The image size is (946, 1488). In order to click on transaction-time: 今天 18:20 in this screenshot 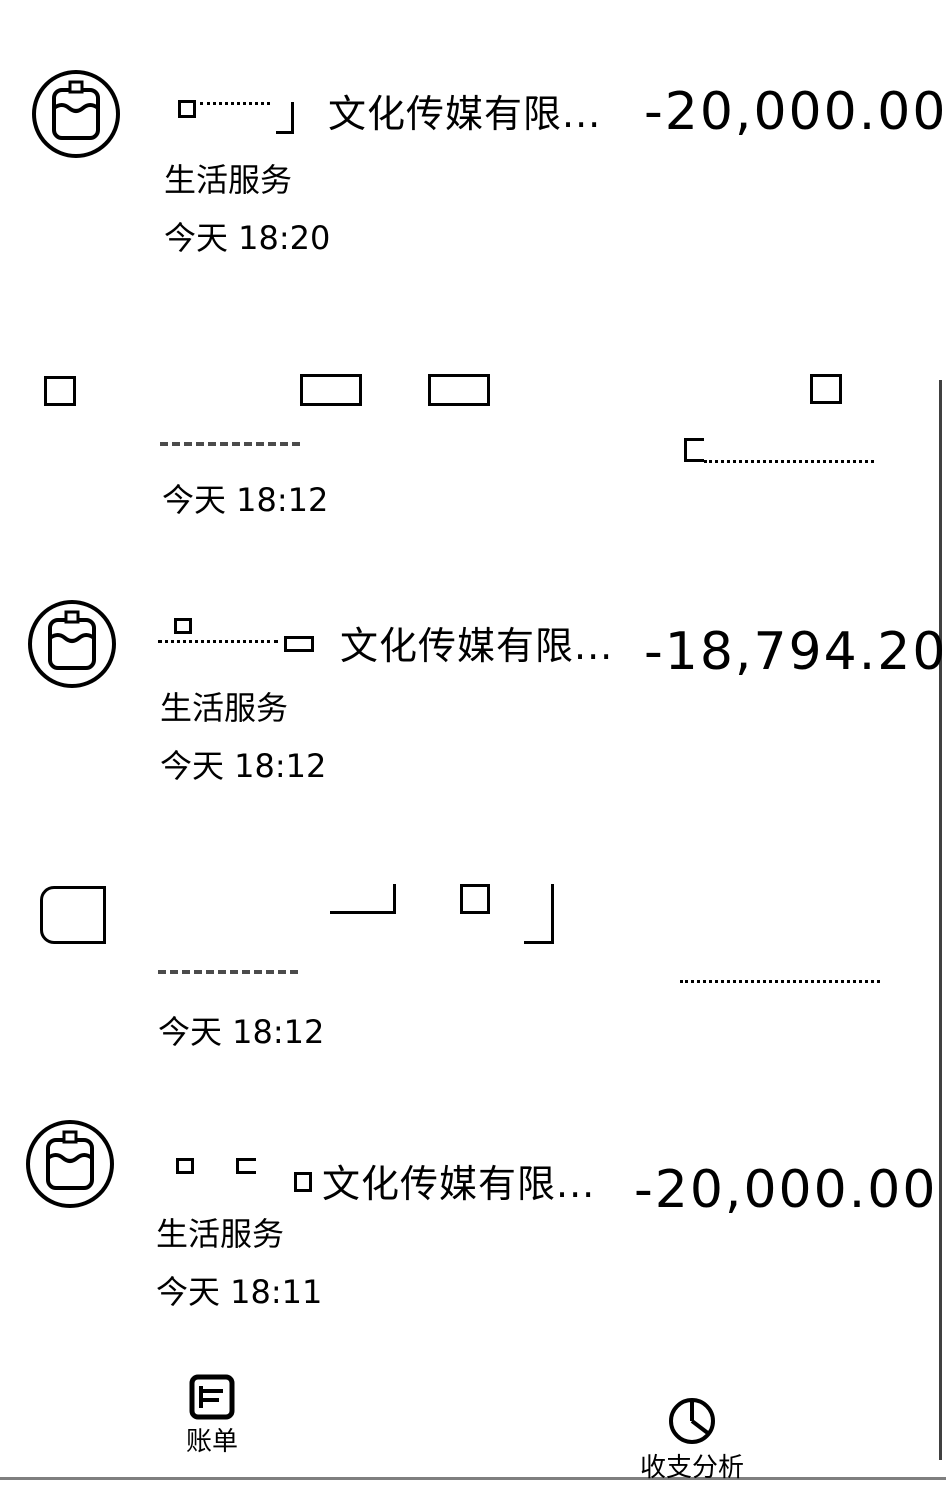, I will do `click(247, 238)`.